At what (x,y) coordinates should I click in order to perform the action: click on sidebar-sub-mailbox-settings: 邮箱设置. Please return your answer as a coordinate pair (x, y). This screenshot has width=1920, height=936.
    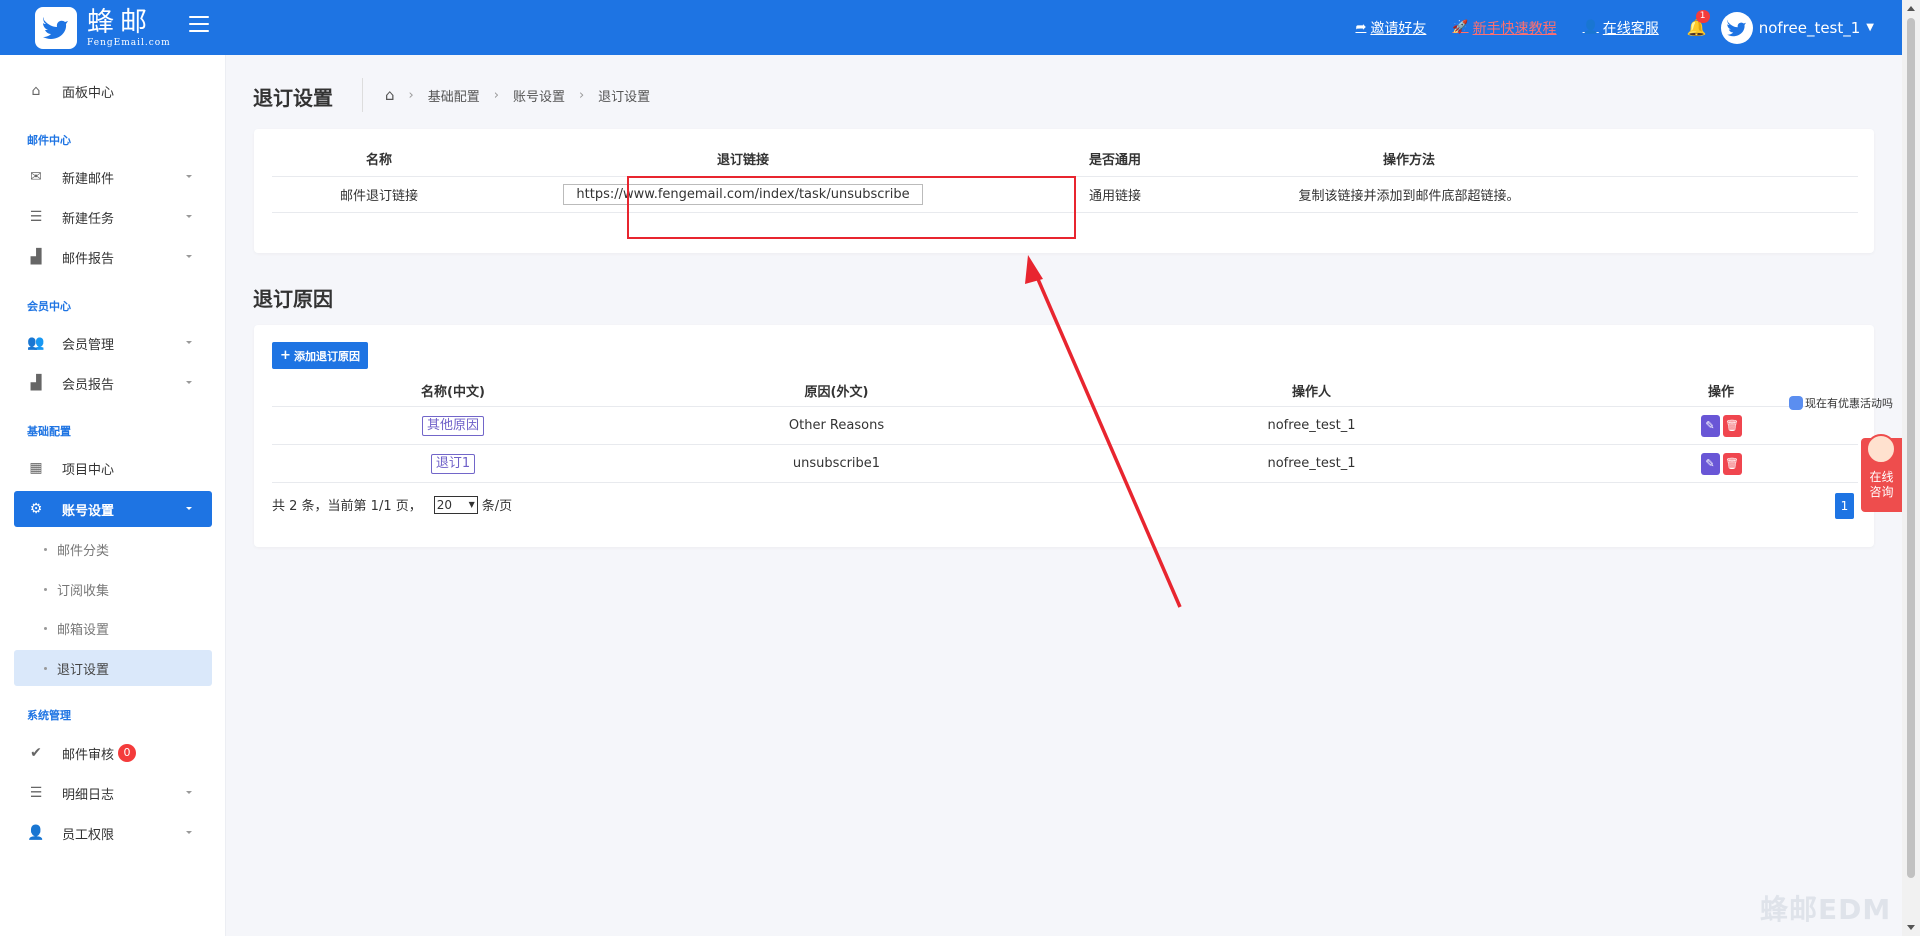
    Looking at the image, I should click on (113, 628).